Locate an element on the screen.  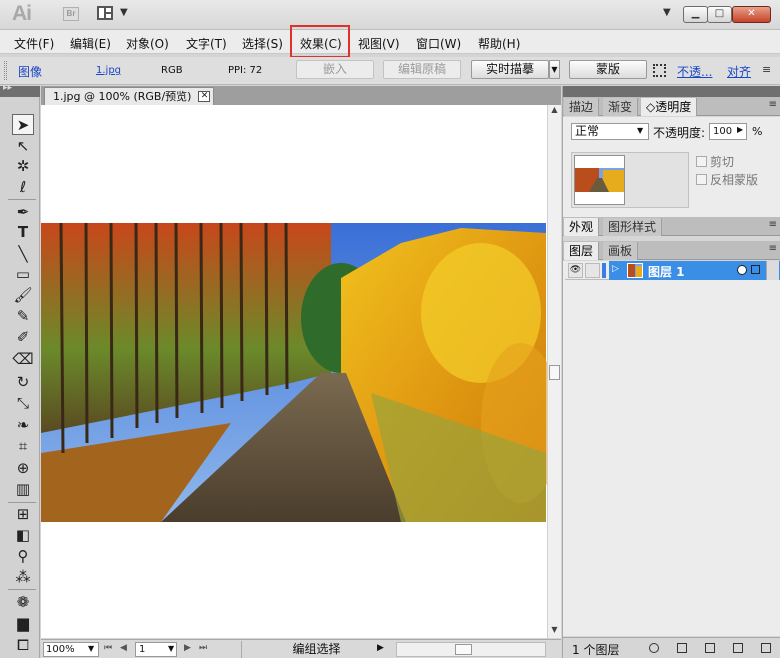
layer-row: 👁 ▷ 图层 1 is located at coordinates (672, 270).